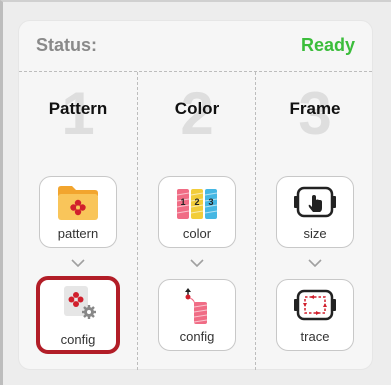 The width and height of the screenshot is (391, 385). Describe the element at coordinates (315, 307) in the screenshot. I see `hoop-trace-icon` at that location.